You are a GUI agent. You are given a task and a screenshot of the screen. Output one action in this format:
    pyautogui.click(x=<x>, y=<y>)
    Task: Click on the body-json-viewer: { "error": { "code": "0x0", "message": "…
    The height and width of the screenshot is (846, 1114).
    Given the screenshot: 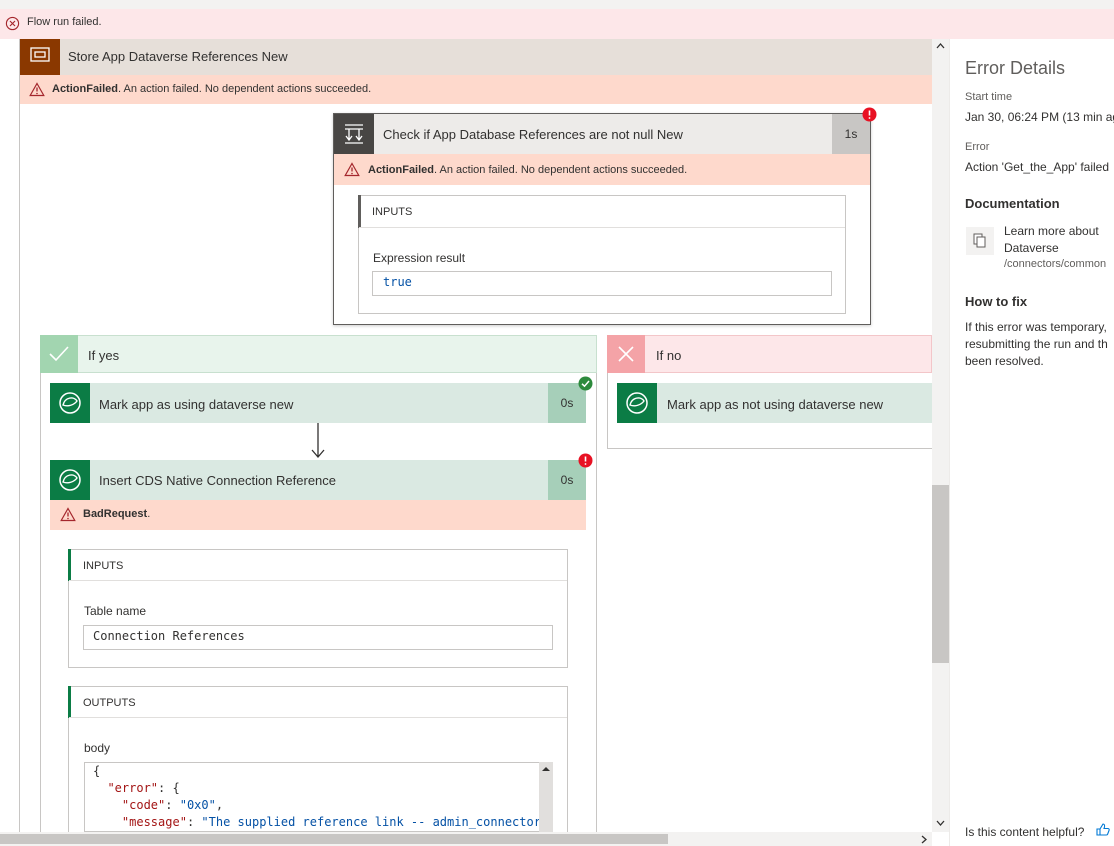 What is the action you would take?
    pyautogui.click(x=318, y=797)
    